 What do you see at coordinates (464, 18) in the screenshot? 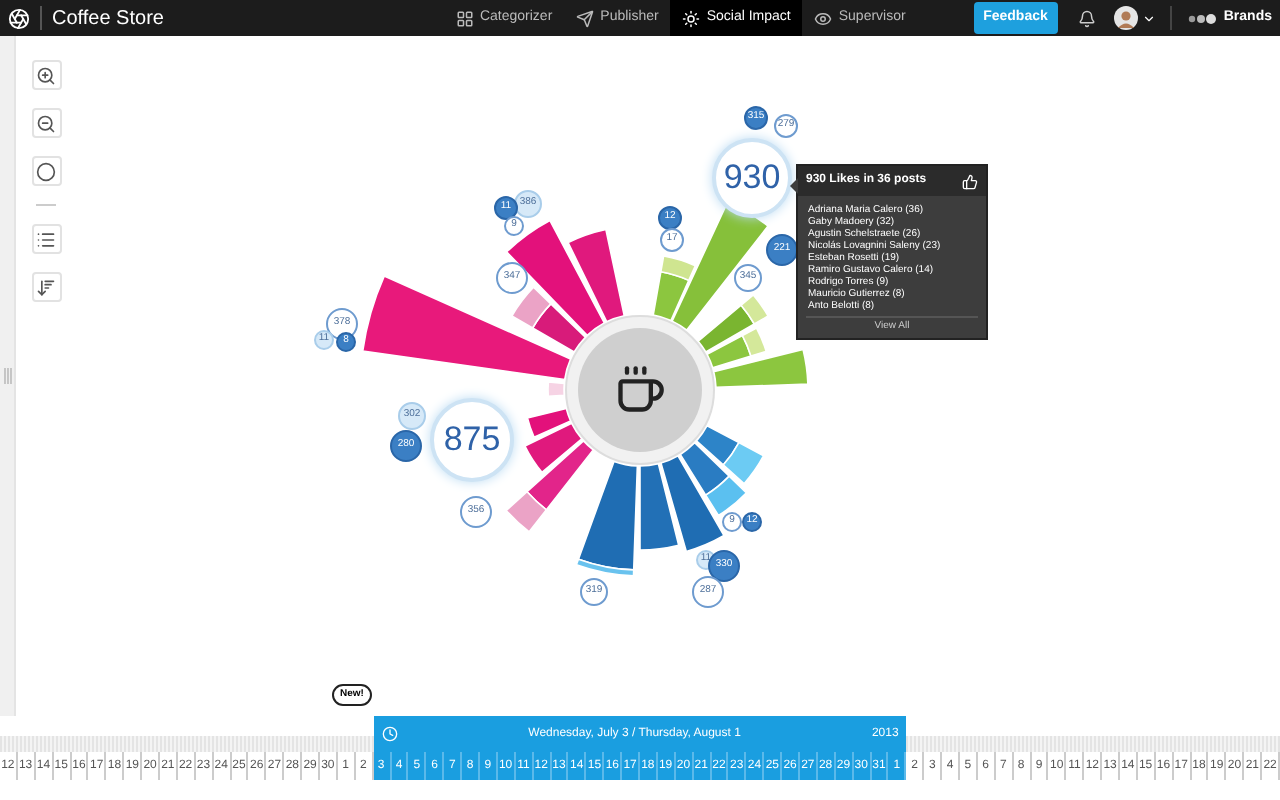
I see `grid-icon` at bounding box center [464, 18].